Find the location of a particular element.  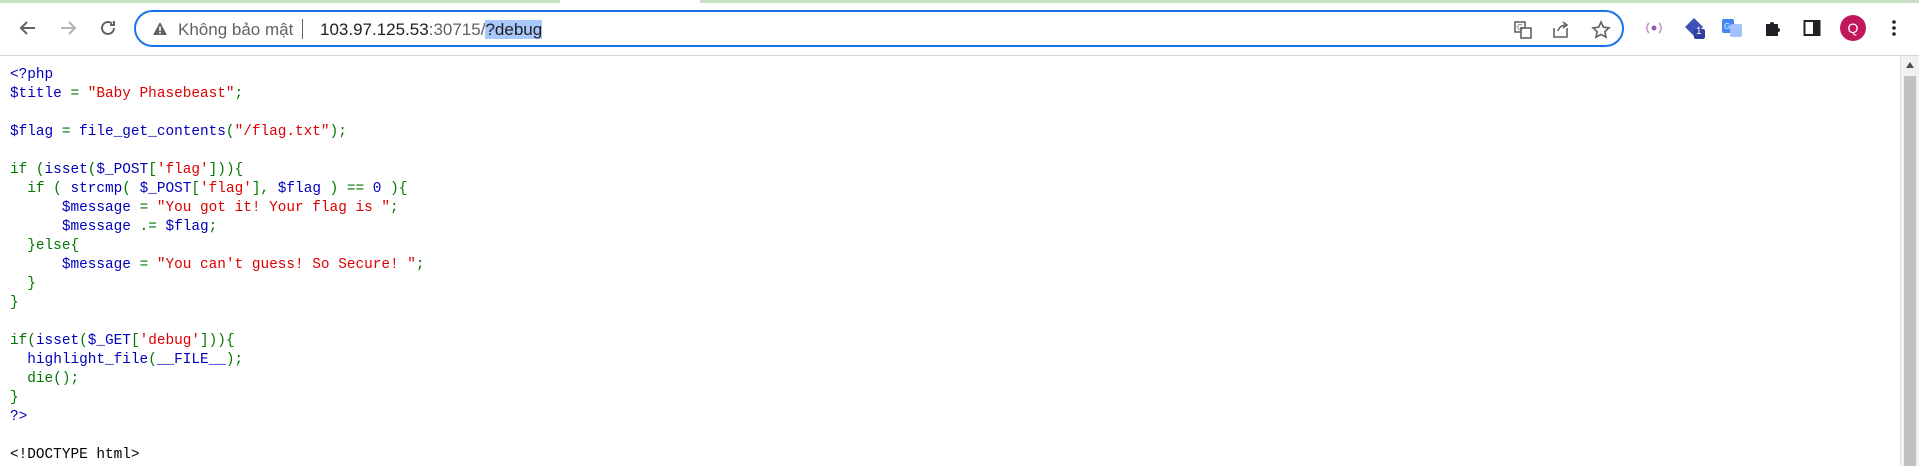

code-token-default: 0 is located at coordinates (381, 189).